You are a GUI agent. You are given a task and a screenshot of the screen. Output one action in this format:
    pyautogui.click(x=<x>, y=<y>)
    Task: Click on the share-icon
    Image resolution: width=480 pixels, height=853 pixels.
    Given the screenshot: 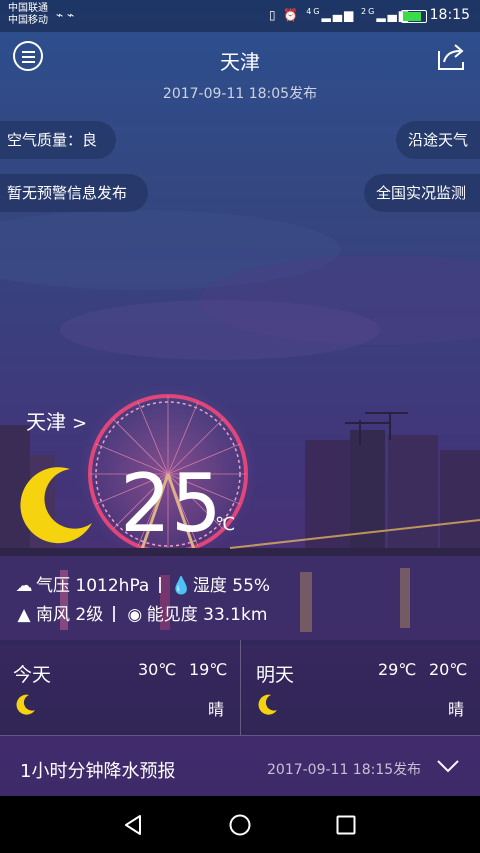 What is the action you would take?
    pyautogui.click(x=451, y=57)
    